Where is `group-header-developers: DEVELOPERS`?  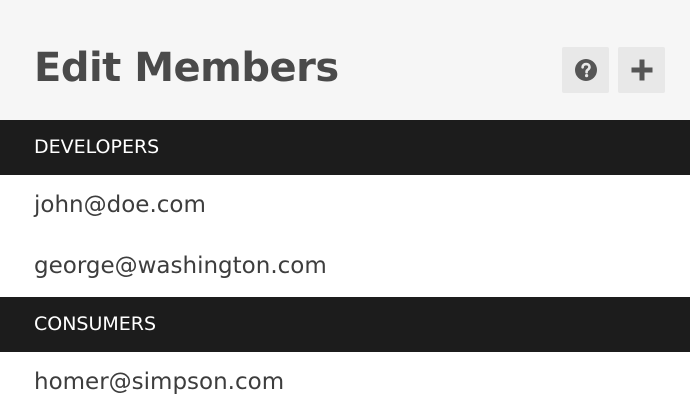
group-header-developers: DEVELOPERS is located at coordinates (345, 147).